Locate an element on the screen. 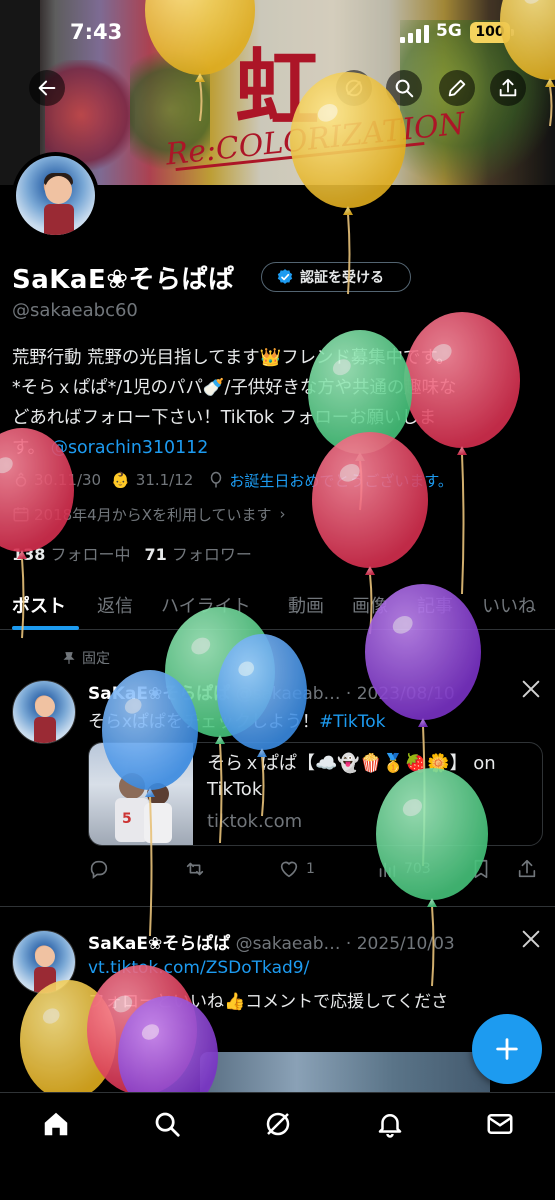 This screenshot has width=555, height=1200. post-handle-date: @sakaeab… · 2025/10/03 is located at coordinates (345, 944).